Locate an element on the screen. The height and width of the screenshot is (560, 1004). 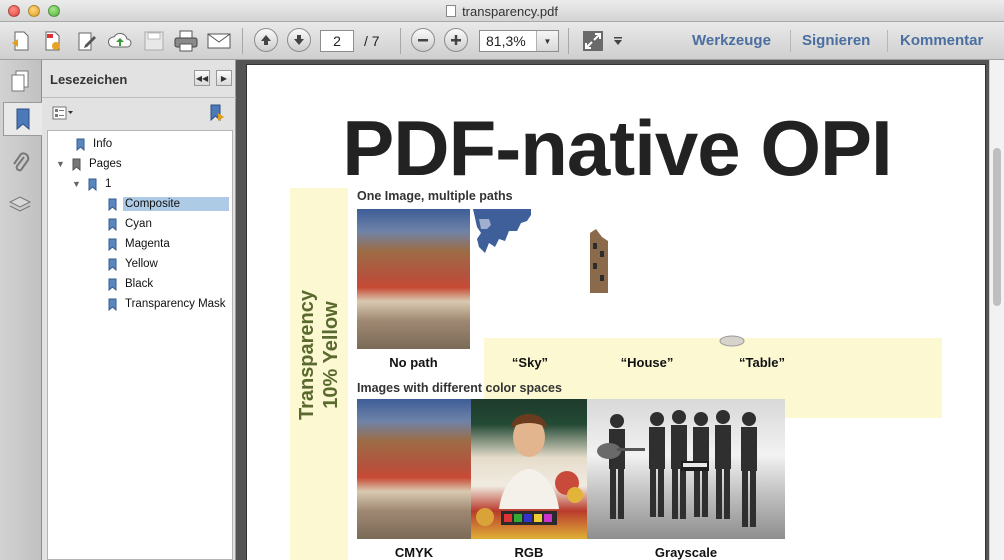
bookmark-label: Transparency Mask is located at coordinates (175, 304).